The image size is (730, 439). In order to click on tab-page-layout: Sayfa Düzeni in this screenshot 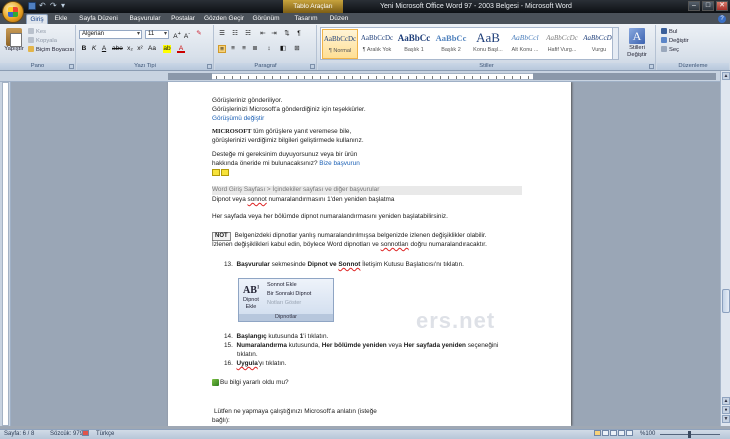, I will do `click(98, 19)`.